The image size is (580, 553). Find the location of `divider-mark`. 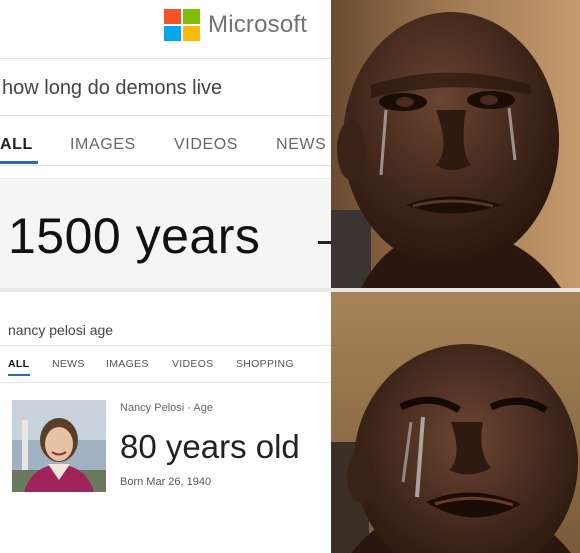

divider-mark is located at coordinates (324, 242).